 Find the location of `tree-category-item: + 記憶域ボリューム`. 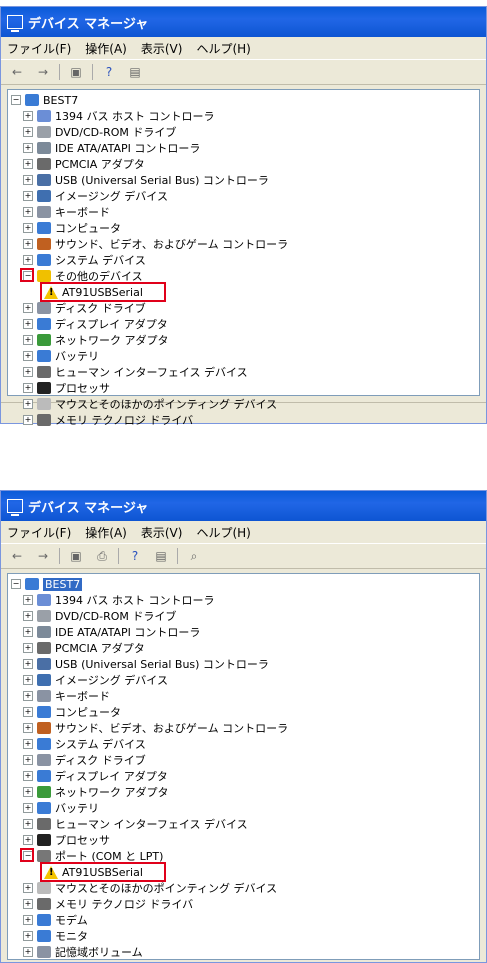

tree-category-item: + 記憶域ボリューム is located at coordinates (83, 952).